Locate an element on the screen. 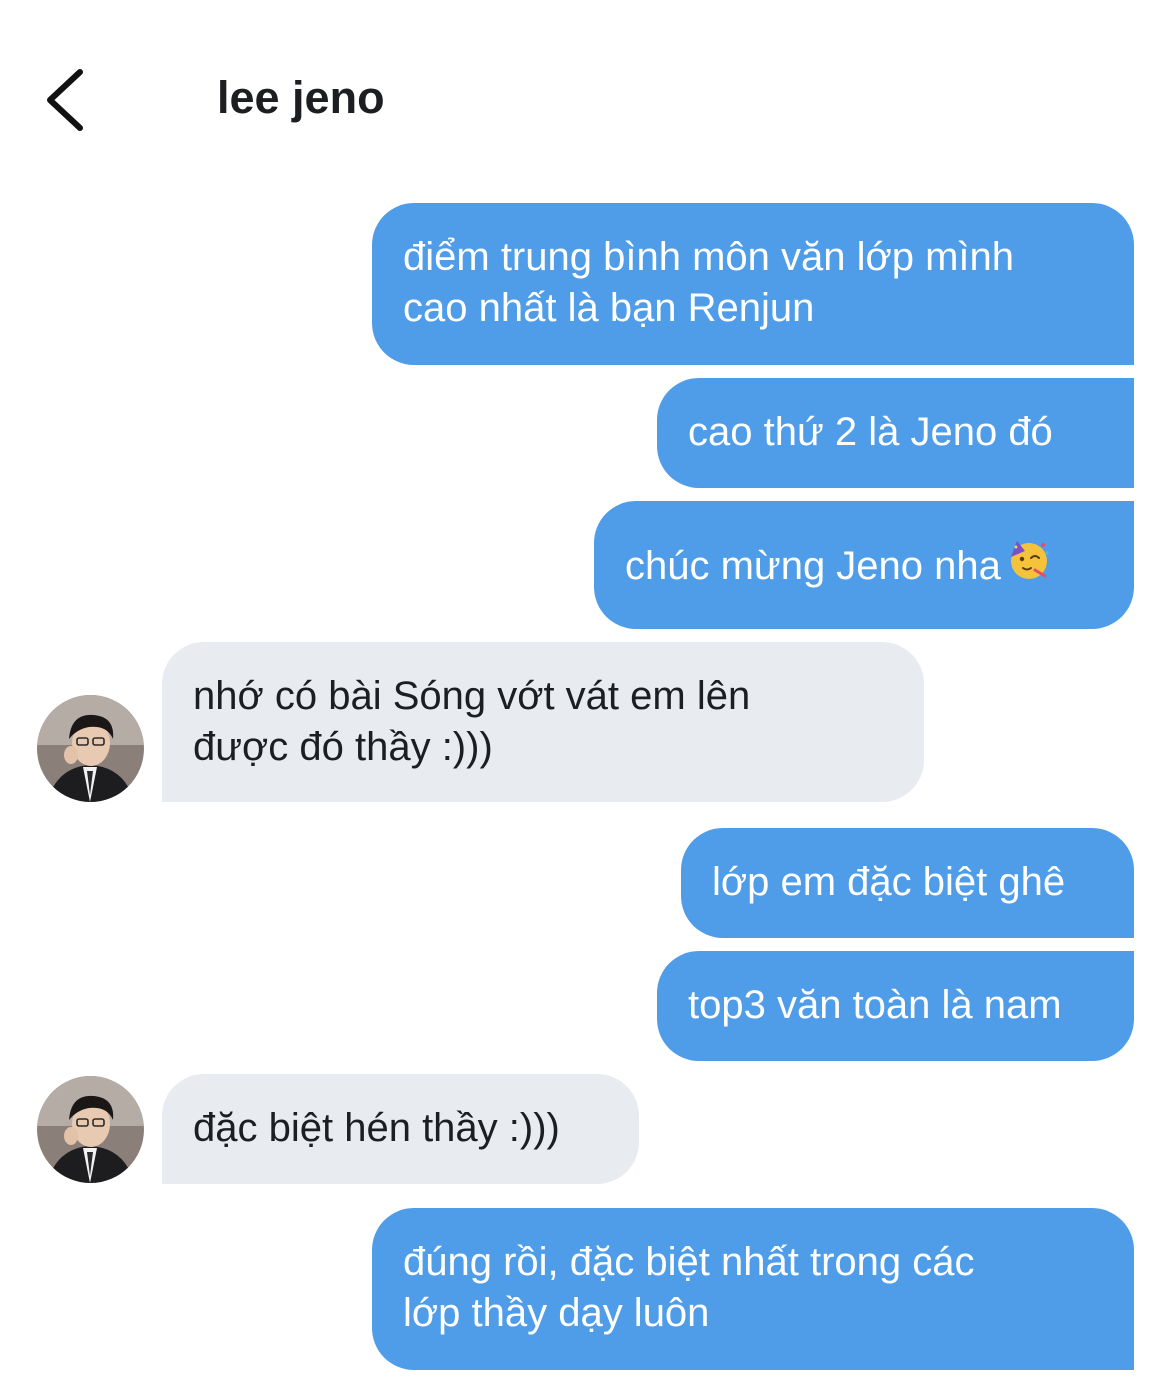  partying-face-icon is located at coordinates (1029, 565).